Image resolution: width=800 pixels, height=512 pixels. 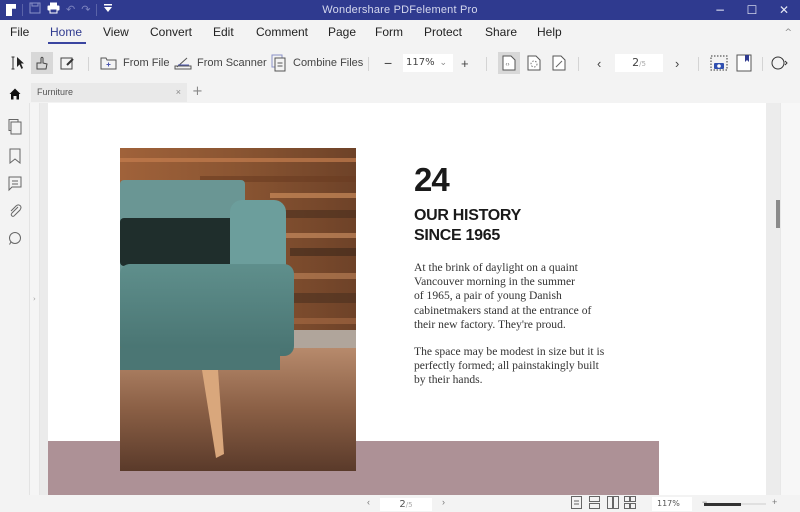 I want to click on edit-tool-button, so click(x=67, y=63).